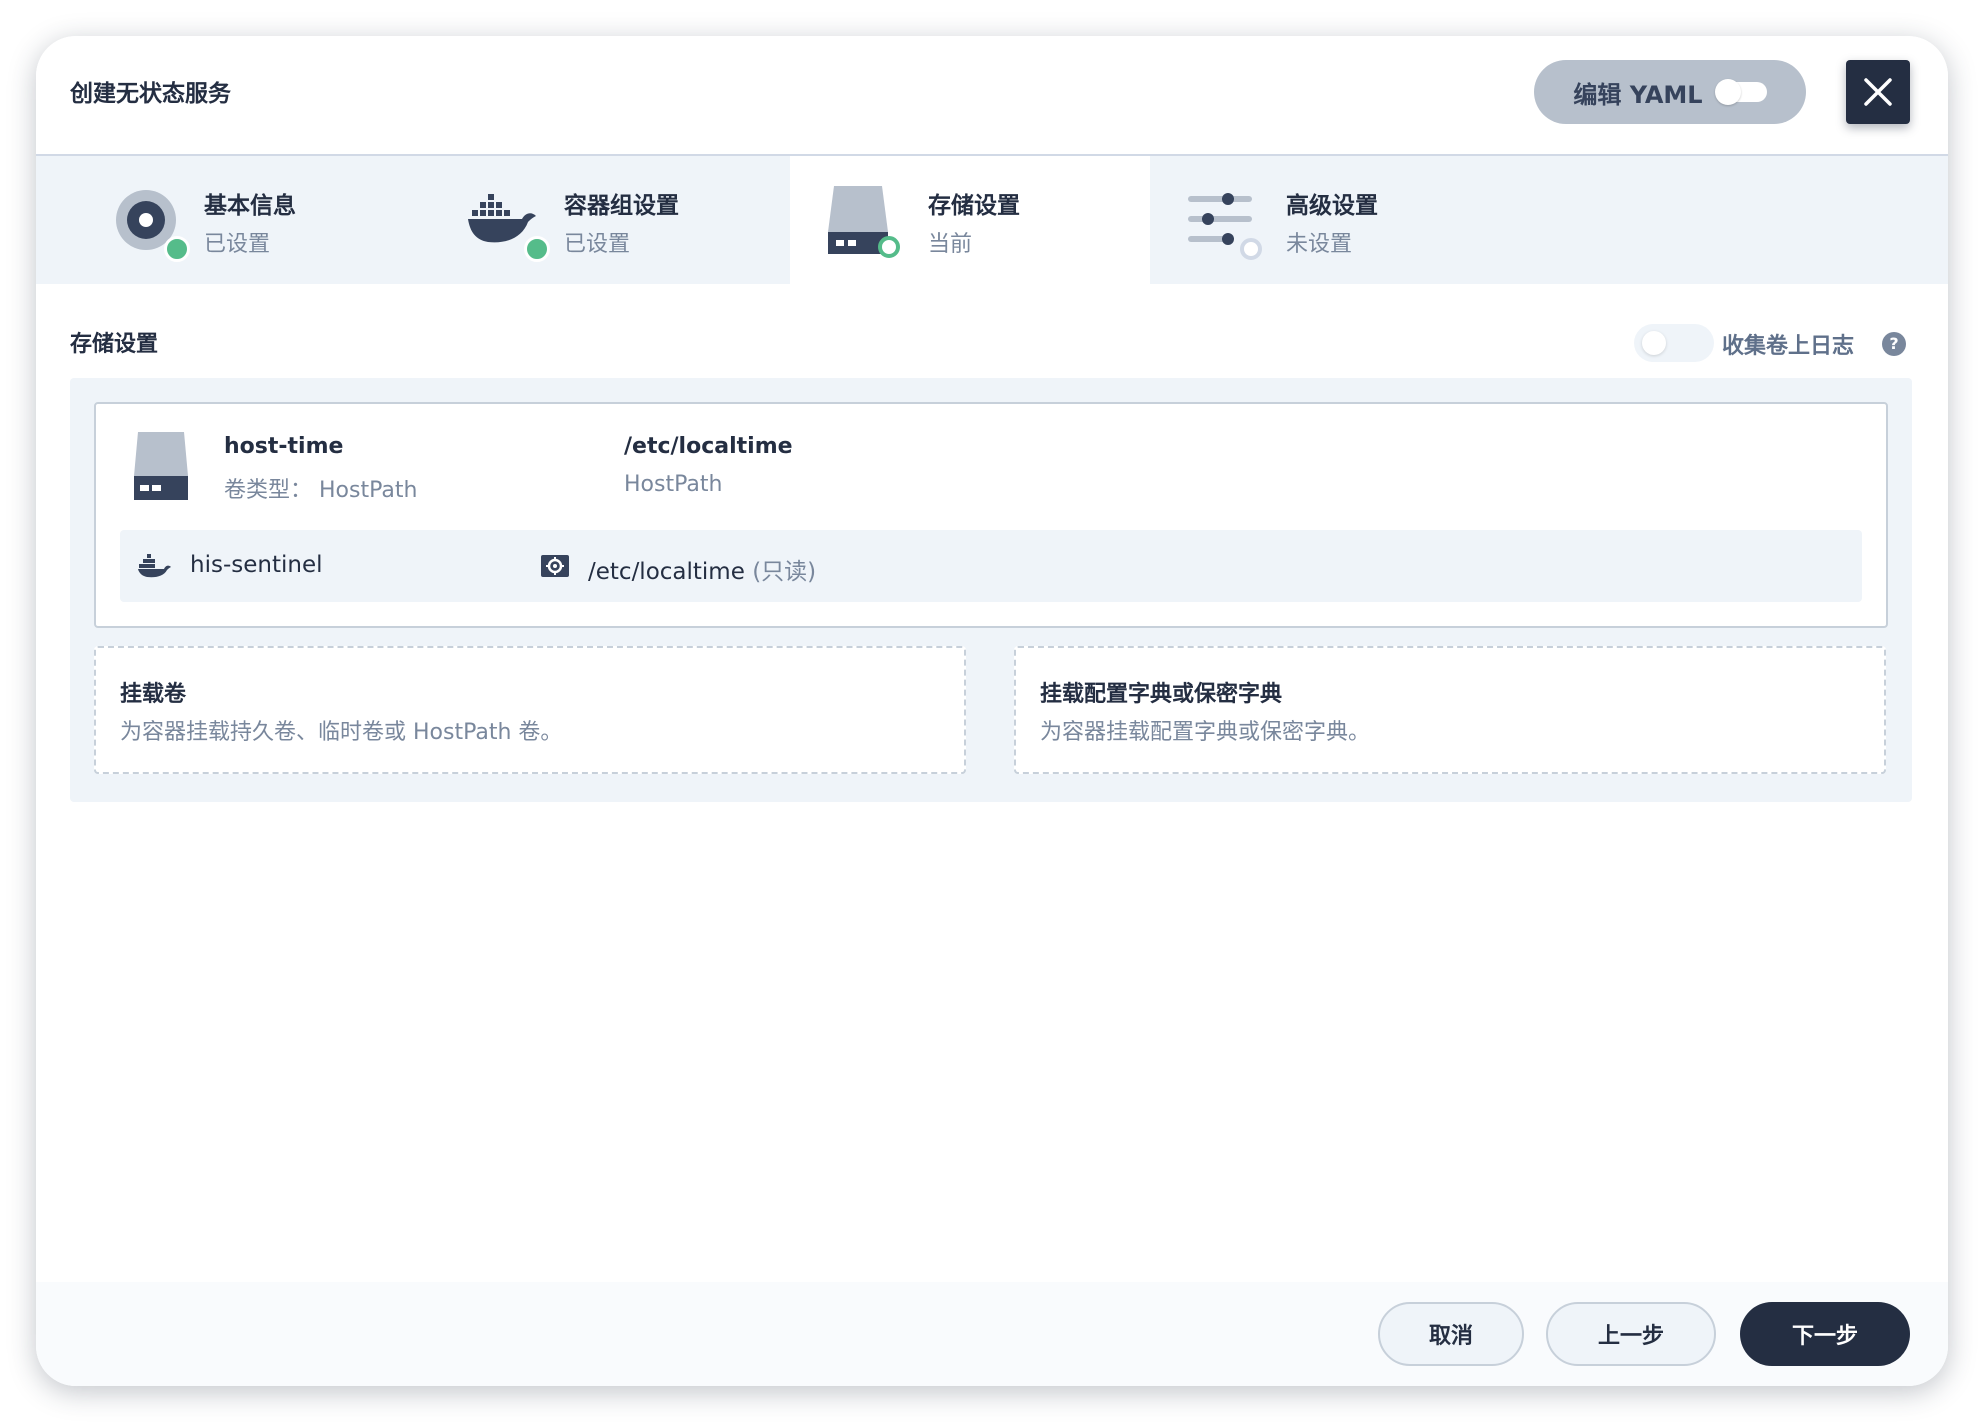  I want to click on volume-path: /etc/localtime, so click(708, 446).